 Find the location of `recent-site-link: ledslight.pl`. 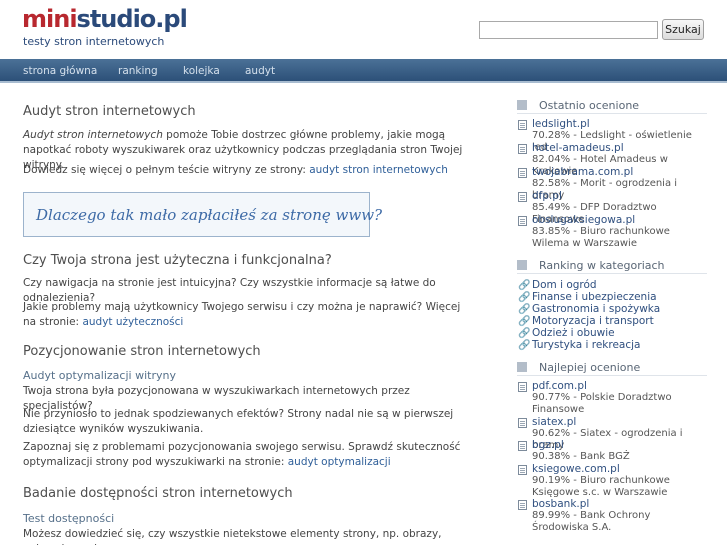

recent-site-link: ledslight.pl is located at coordinates (561, 124).